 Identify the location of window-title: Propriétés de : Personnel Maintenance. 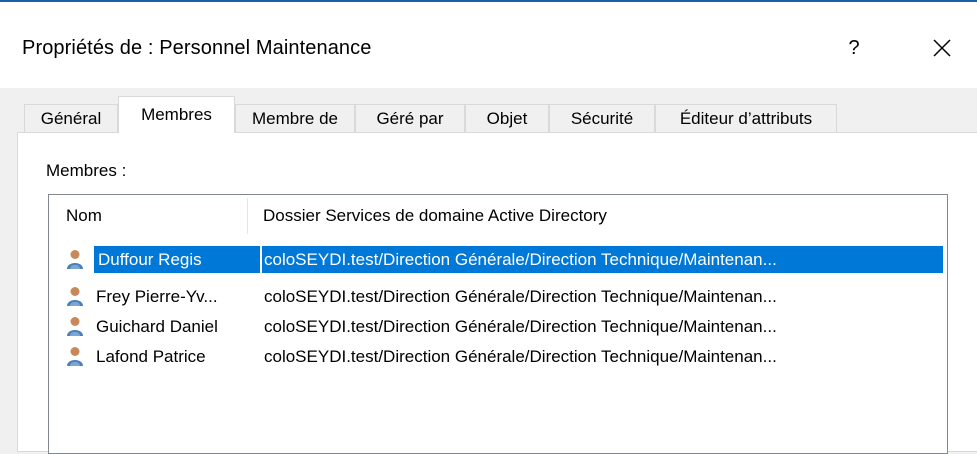
(197, 48).